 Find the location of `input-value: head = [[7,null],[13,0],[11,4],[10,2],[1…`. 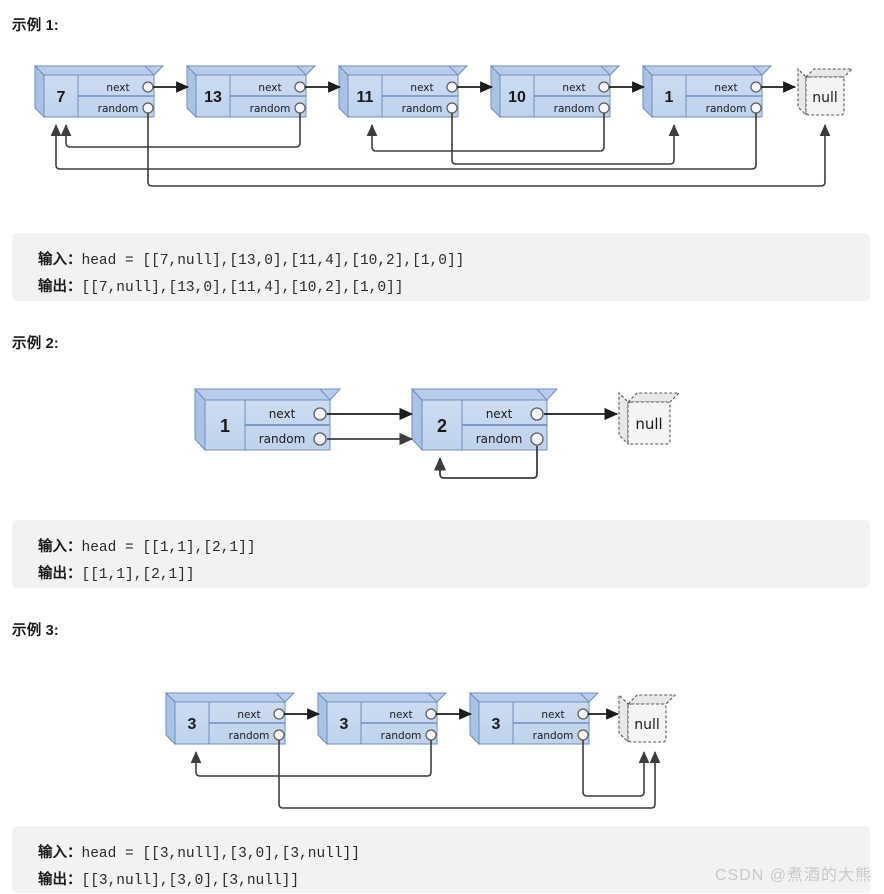

input-value: head = [[7,null],[13,0],[11,4],[10,2],[1… is located at coordinates (273, 261).